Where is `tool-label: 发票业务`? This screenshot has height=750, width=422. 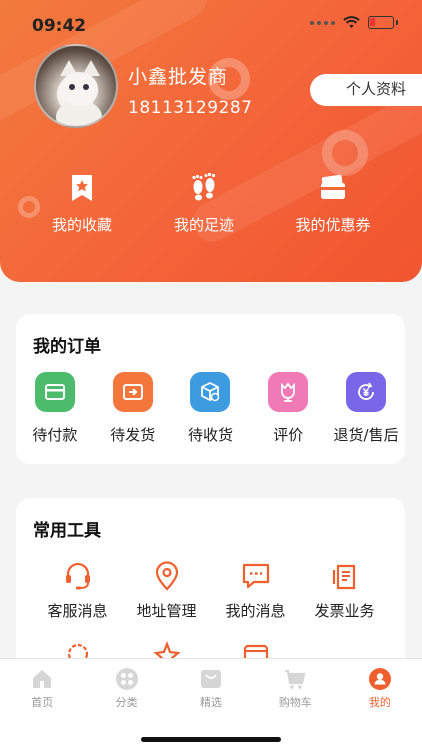
tool-label: 发票业务 is located at coordinates (344, 611).